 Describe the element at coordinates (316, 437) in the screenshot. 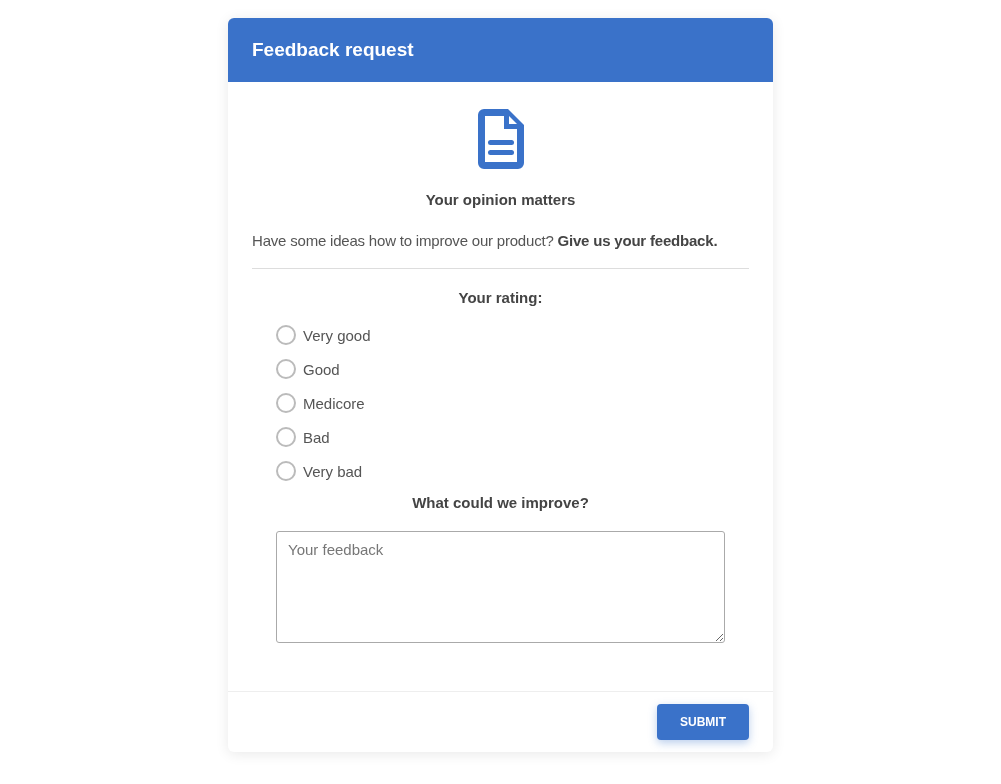

I see `option-label: Bad` at that location.